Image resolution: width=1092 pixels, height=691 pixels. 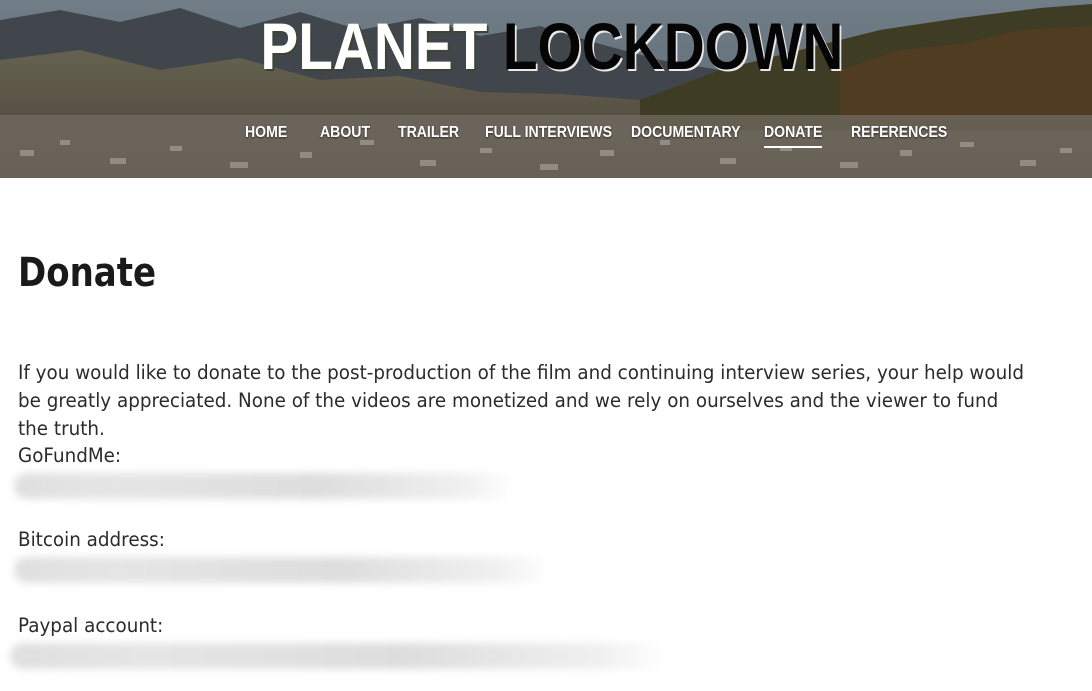 I want to click on paypal-account-label: Paypal account:, so click(x=91, y=625).